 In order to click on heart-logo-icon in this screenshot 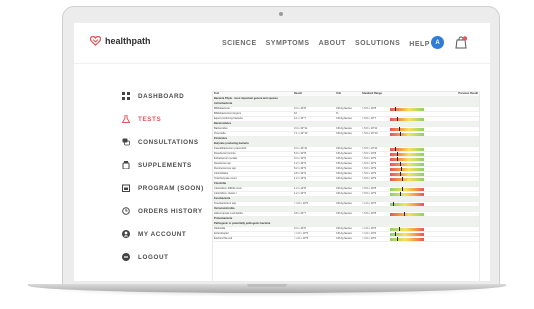, I will do `click(95, 41)`.